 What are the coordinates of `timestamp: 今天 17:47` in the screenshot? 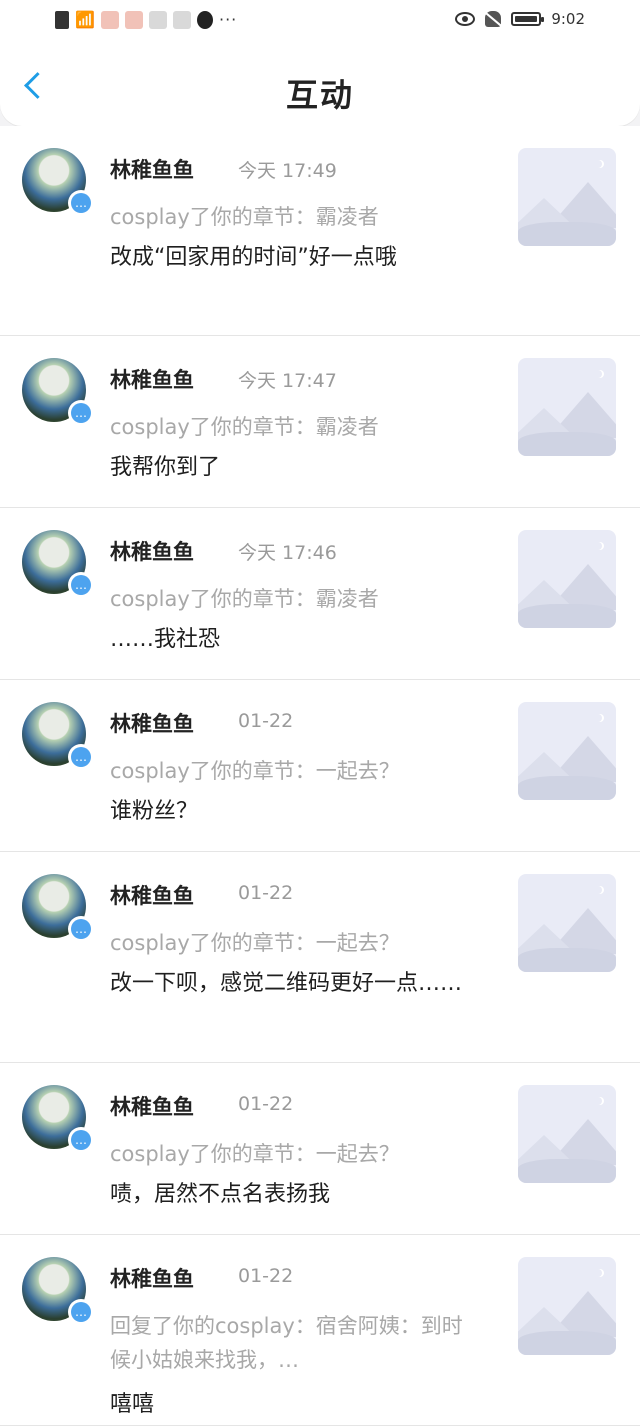 It's located at (287, 381).